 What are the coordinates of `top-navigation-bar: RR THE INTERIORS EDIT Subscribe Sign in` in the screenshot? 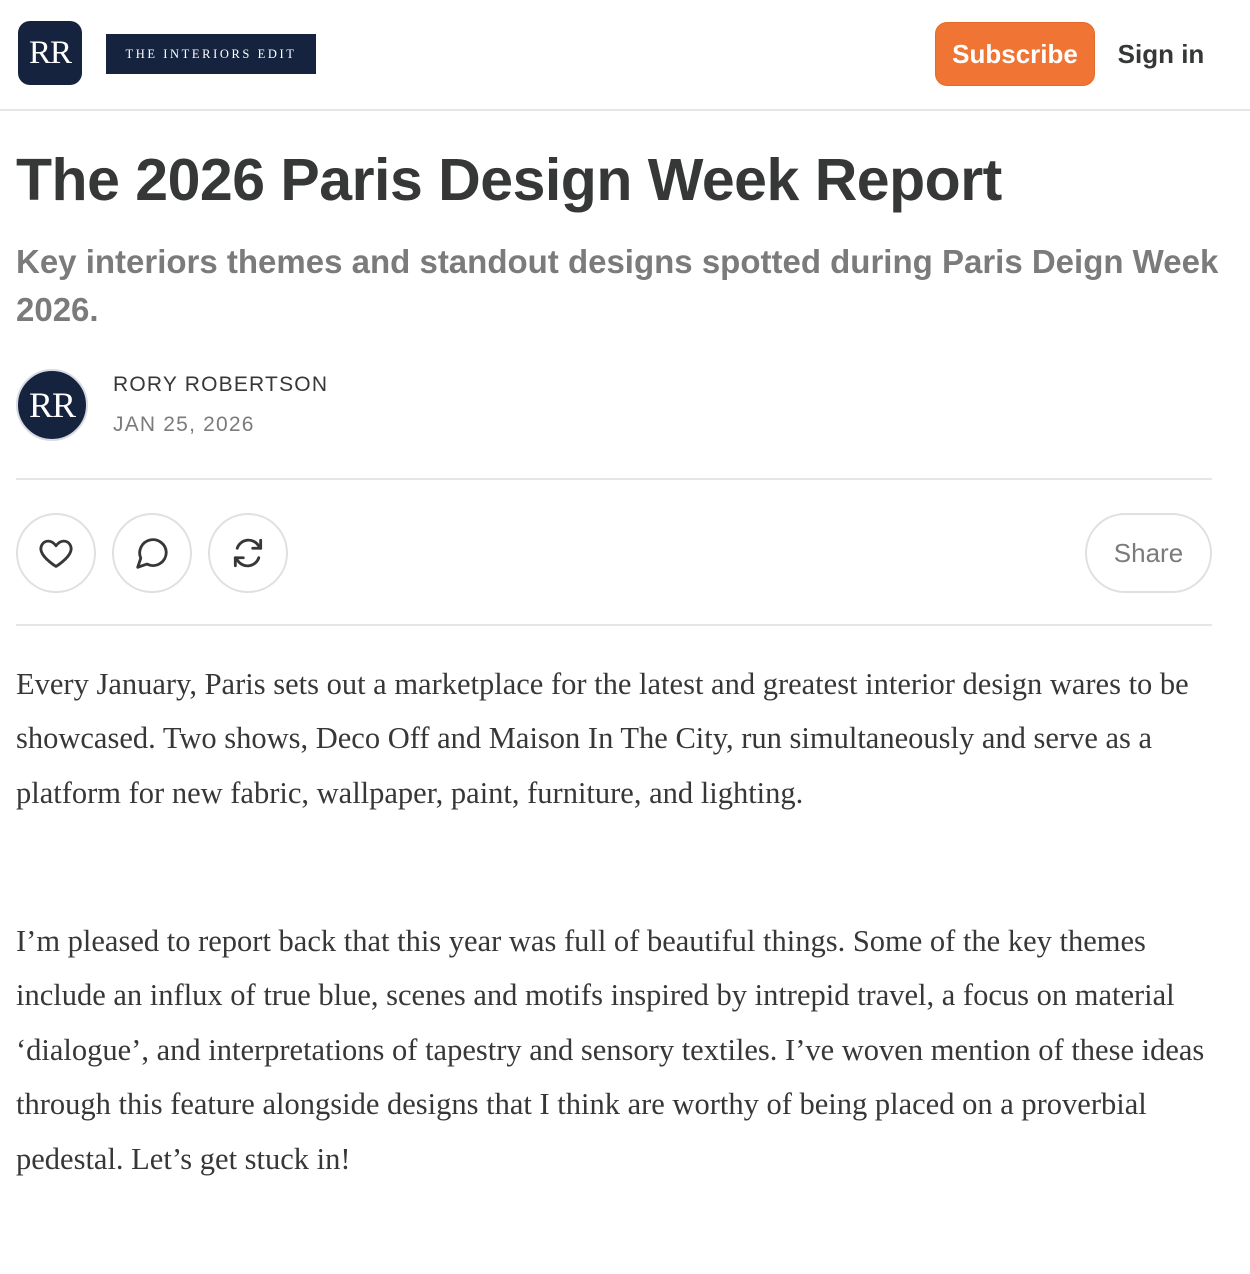 It's located at (625, 55).